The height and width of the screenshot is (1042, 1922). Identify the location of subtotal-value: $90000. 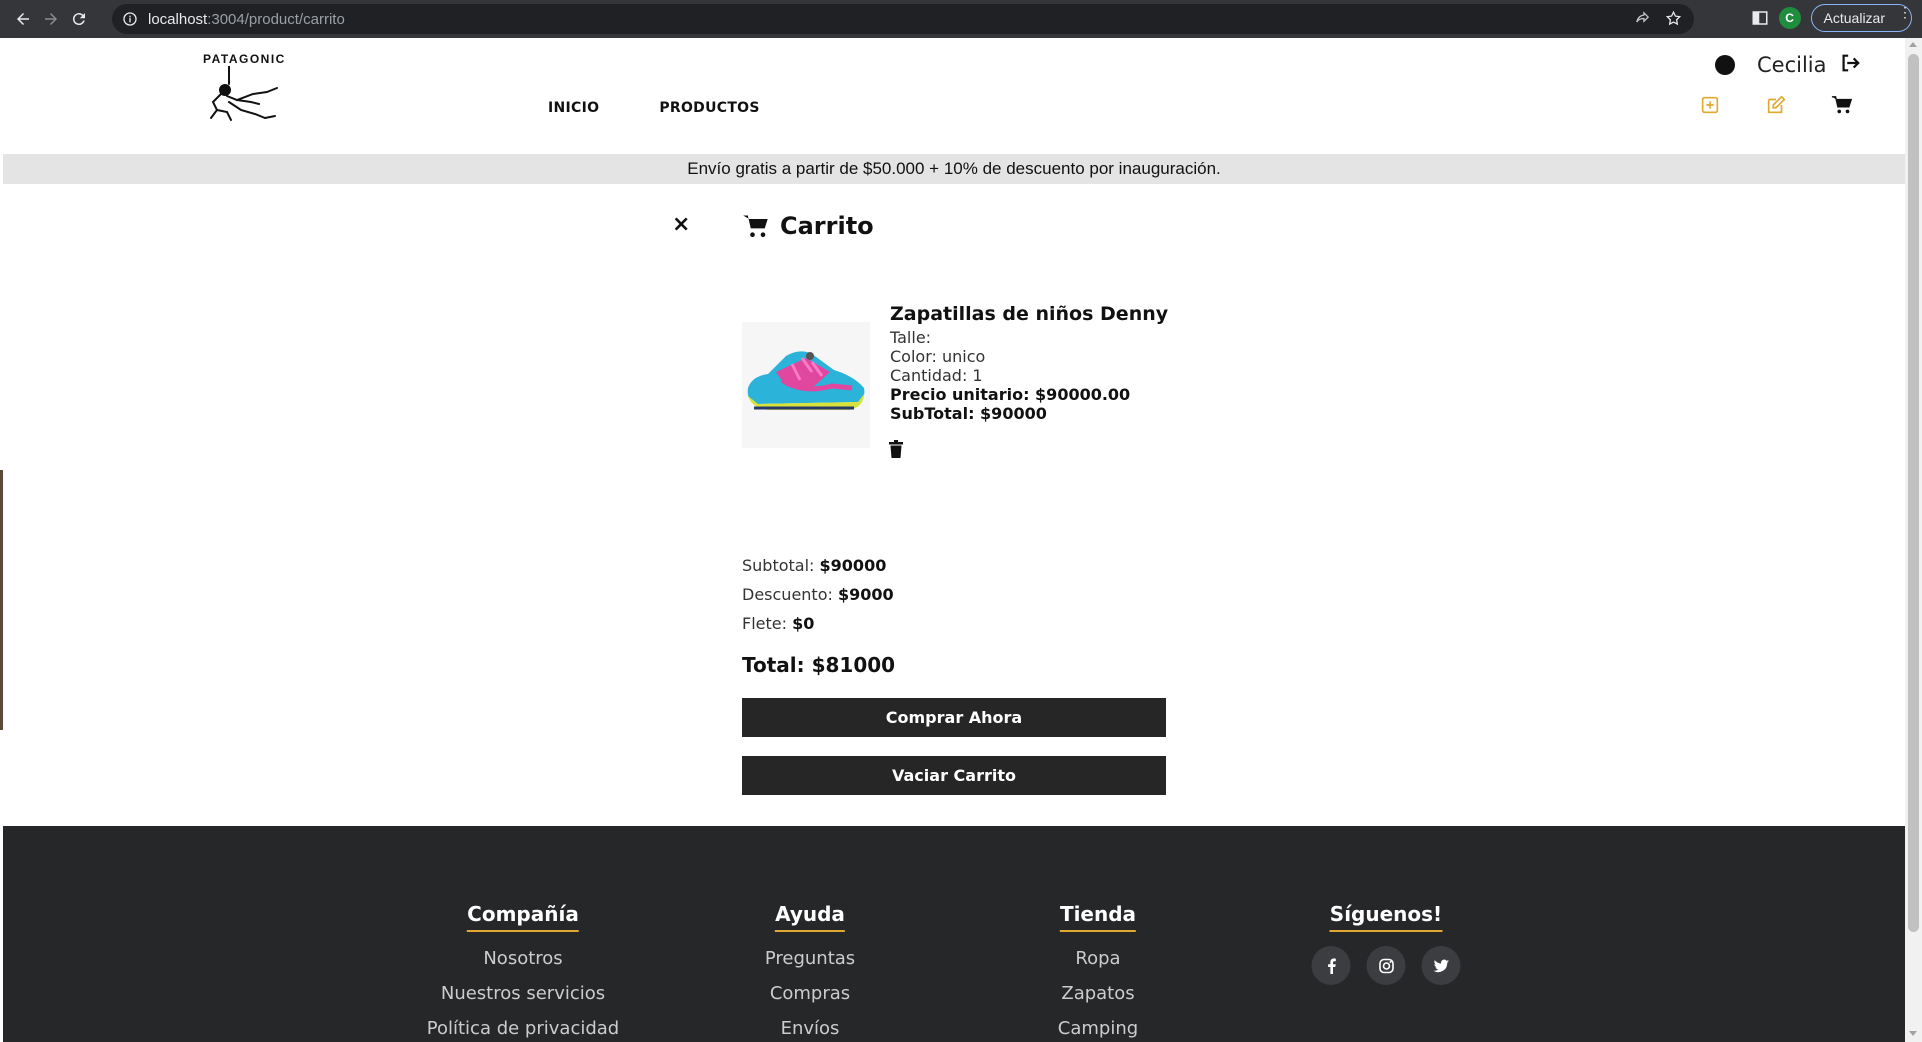
(853, 565).